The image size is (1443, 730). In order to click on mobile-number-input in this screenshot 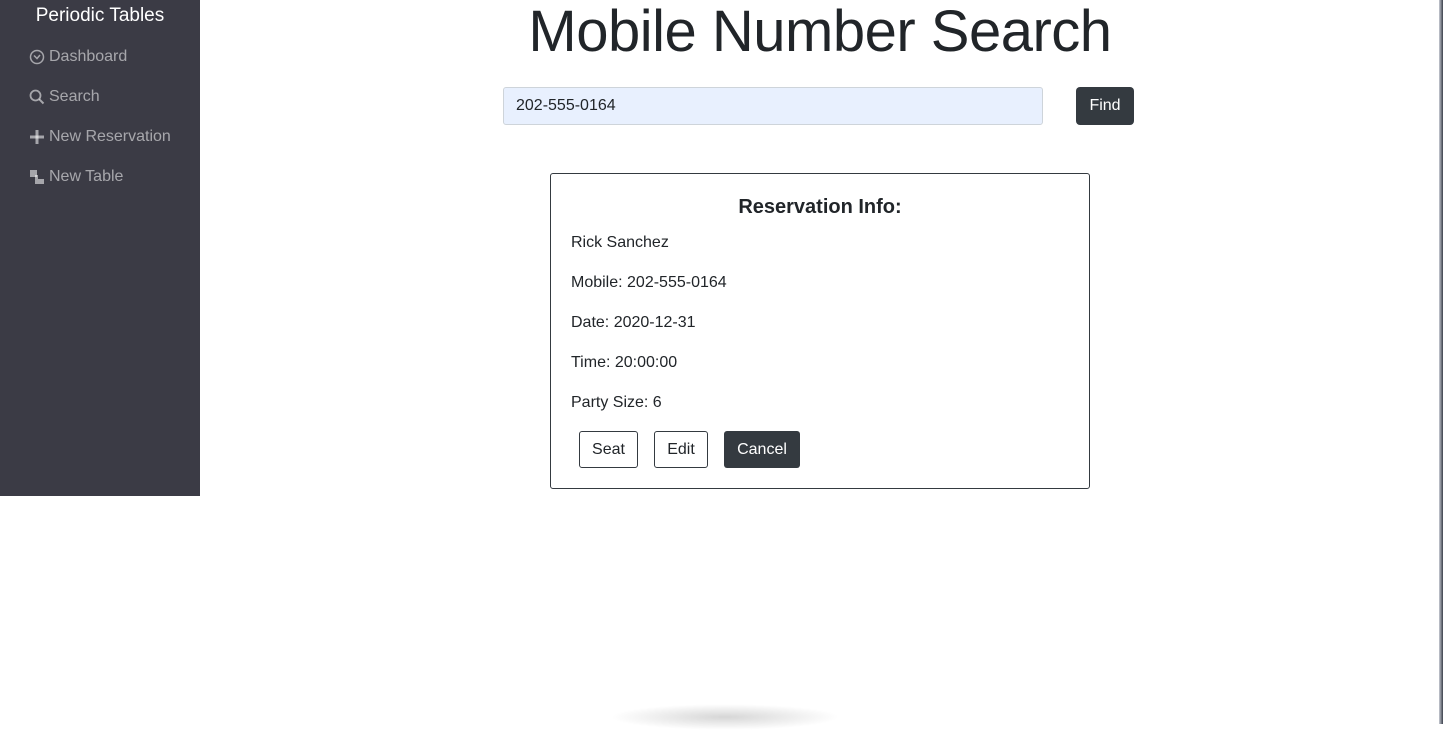, I will do `click(773, 106)`.